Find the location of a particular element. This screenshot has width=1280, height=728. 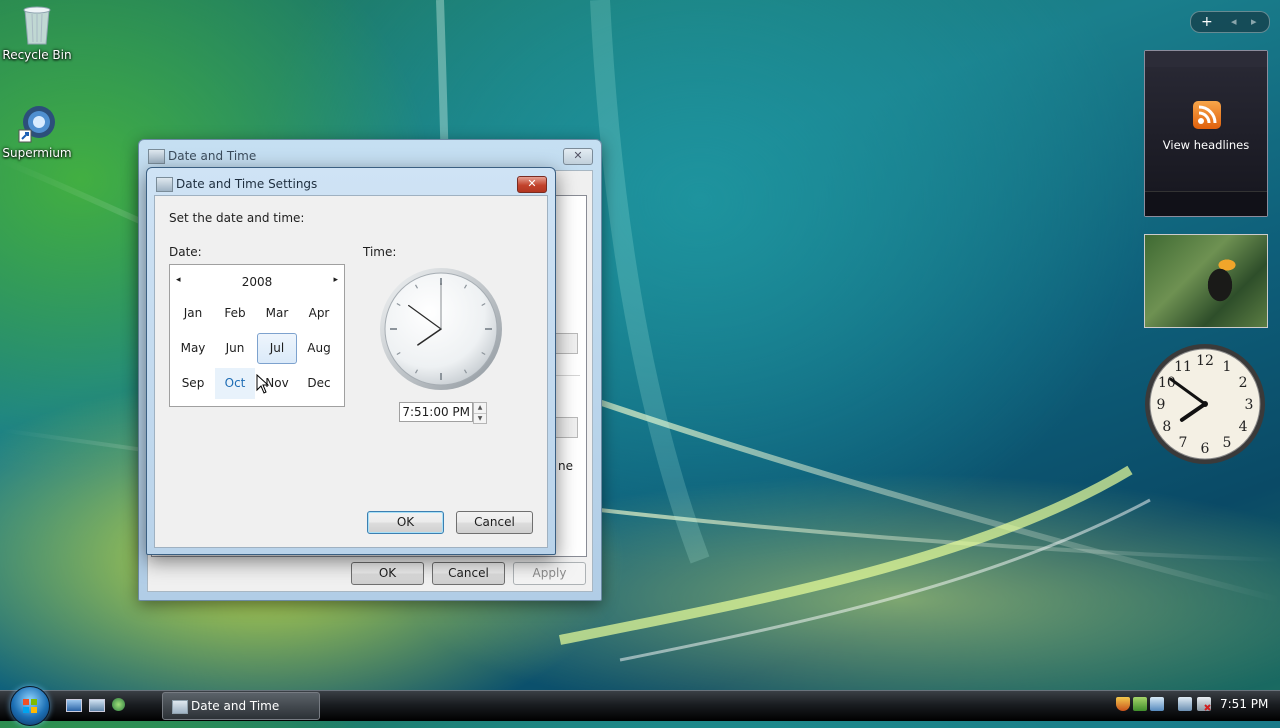

feed-headlines-gadget: View headlines is located at coordinates (1206, 133).